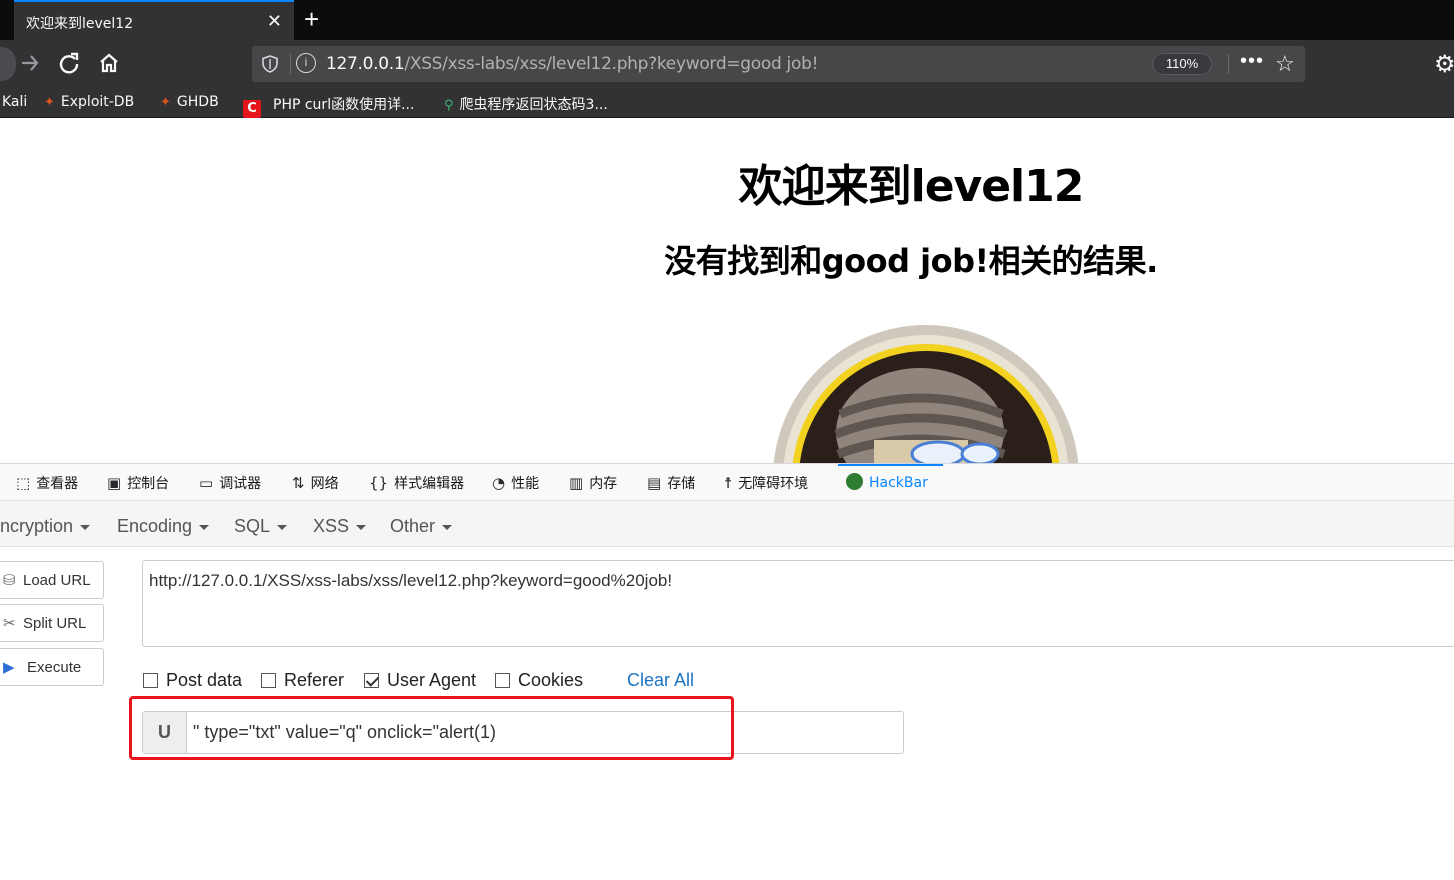 Image resolution: width=1454 pixels, height=880 pixels. I want to click on tab-inspector: ⬚ 查看器, so click(47, 483).